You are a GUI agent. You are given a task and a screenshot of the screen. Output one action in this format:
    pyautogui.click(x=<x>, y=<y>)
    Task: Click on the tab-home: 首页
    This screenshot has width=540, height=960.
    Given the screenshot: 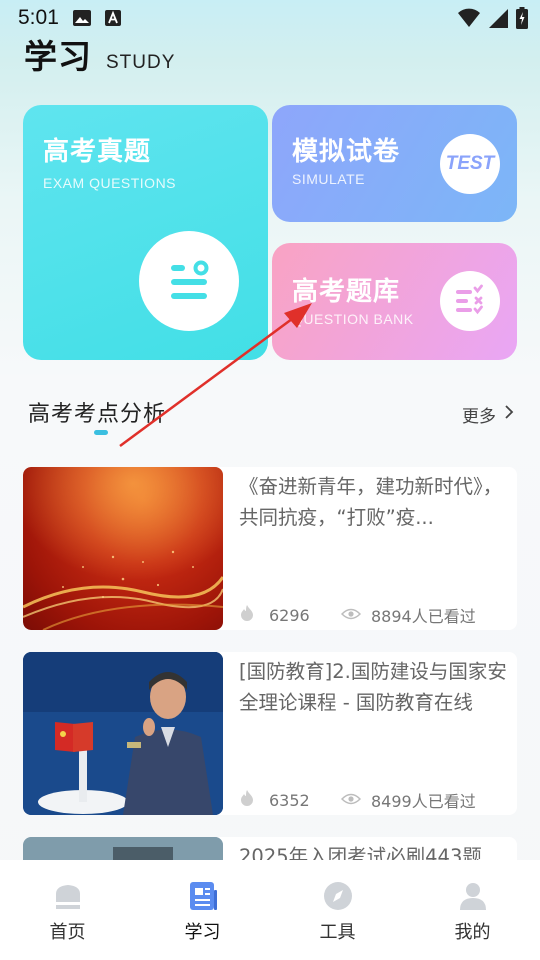 What is the action you would take?
    pyautogui.click(x=67, y=910)
    